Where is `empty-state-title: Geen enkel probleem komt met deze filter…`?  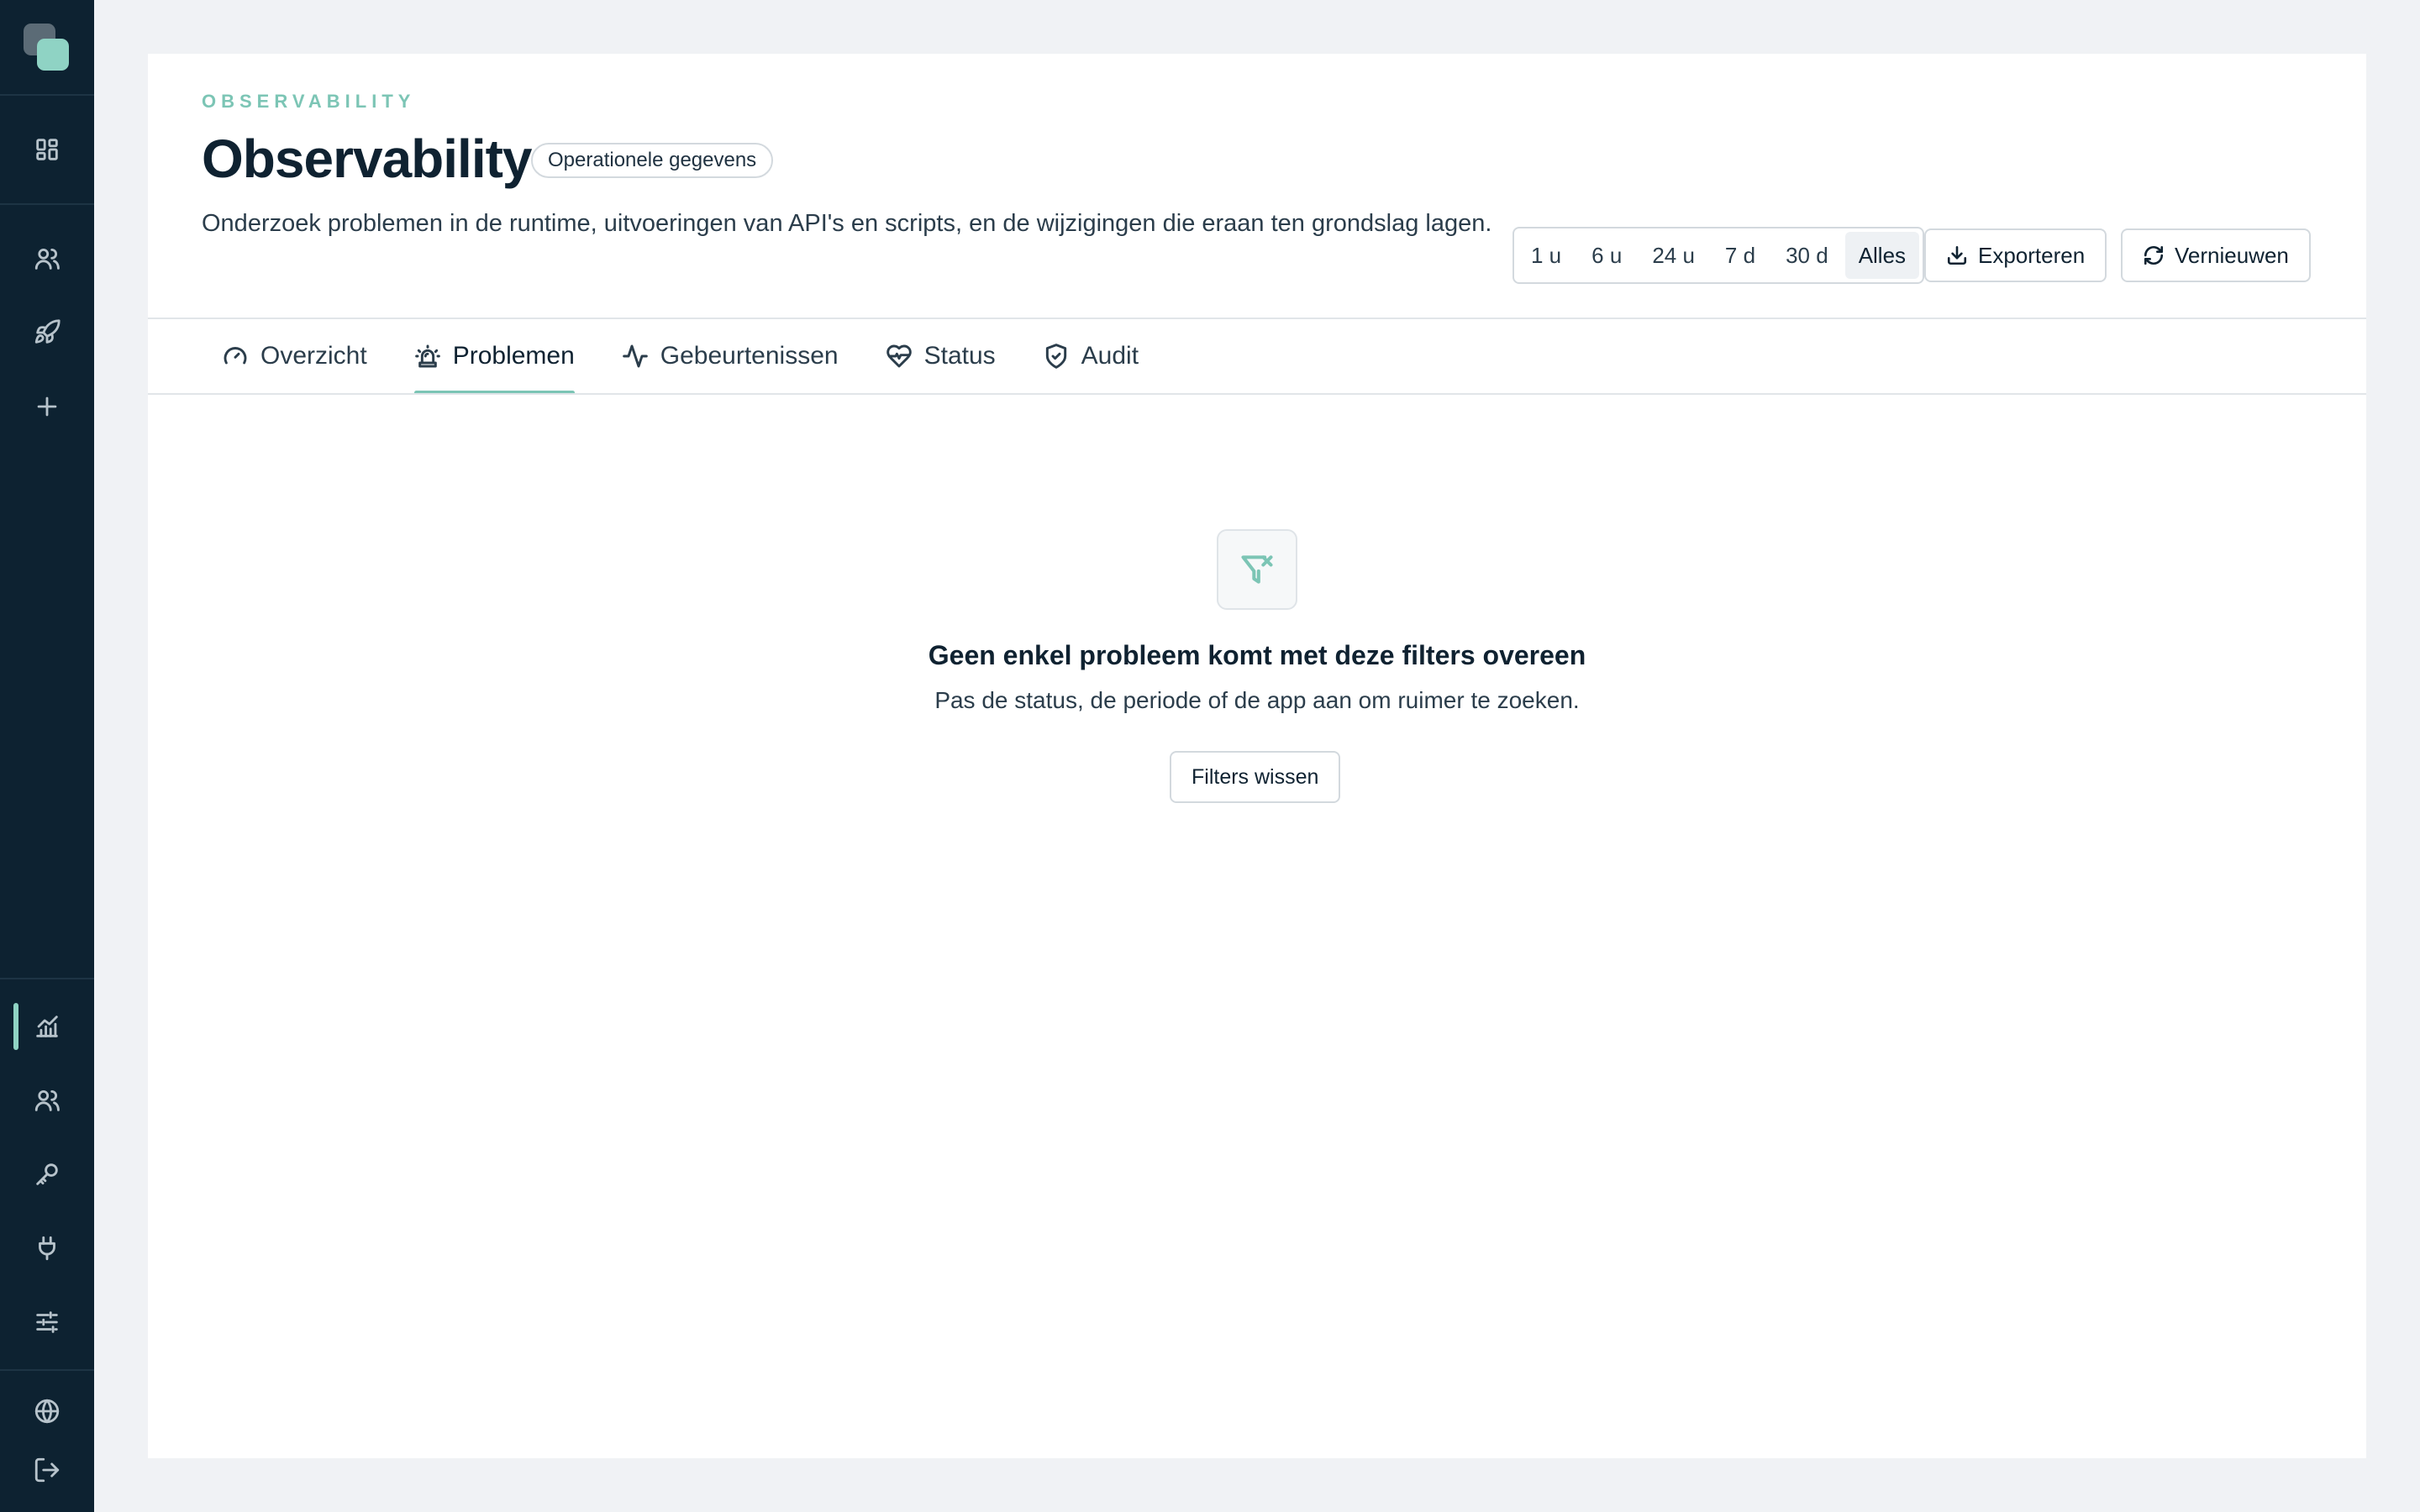 empty-state-title: Geen enkel probleem komt met deze filter… is located at coordinates (1257, 655).